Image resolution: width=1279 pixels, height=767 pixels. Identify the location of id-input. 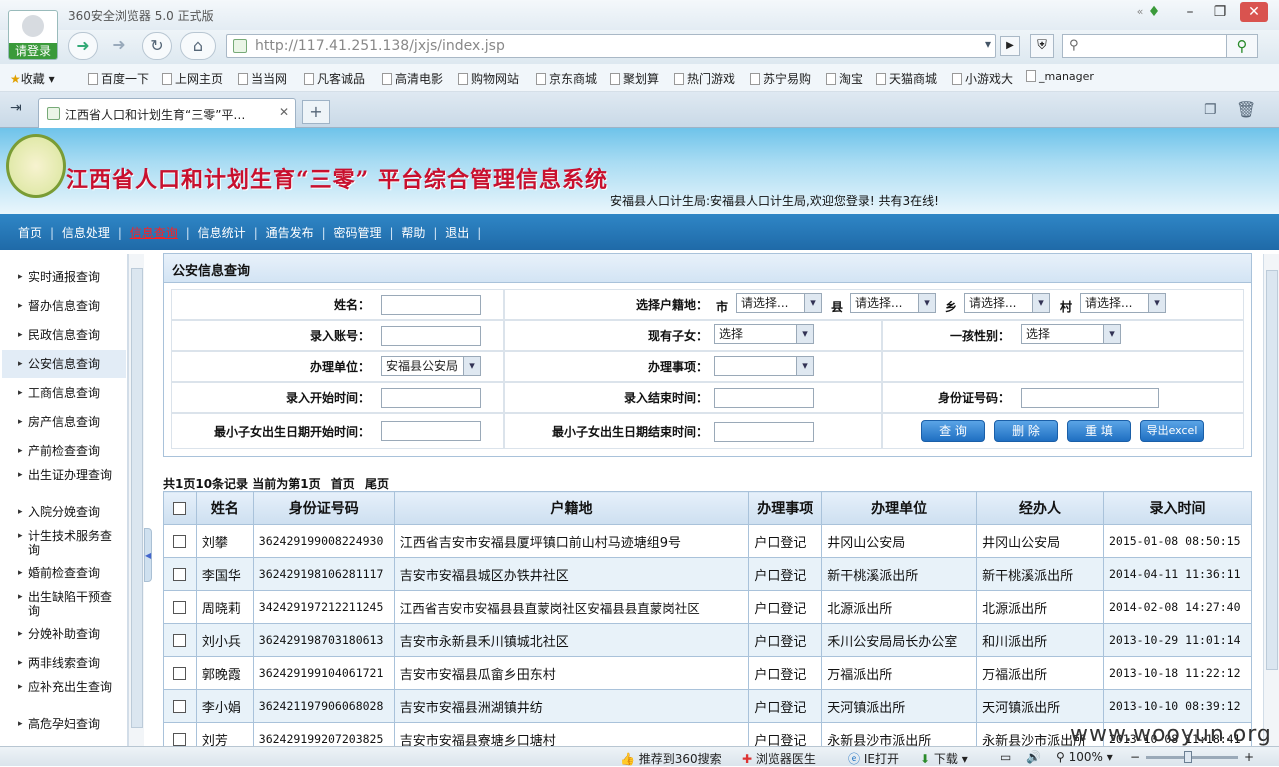
(1090, 398).